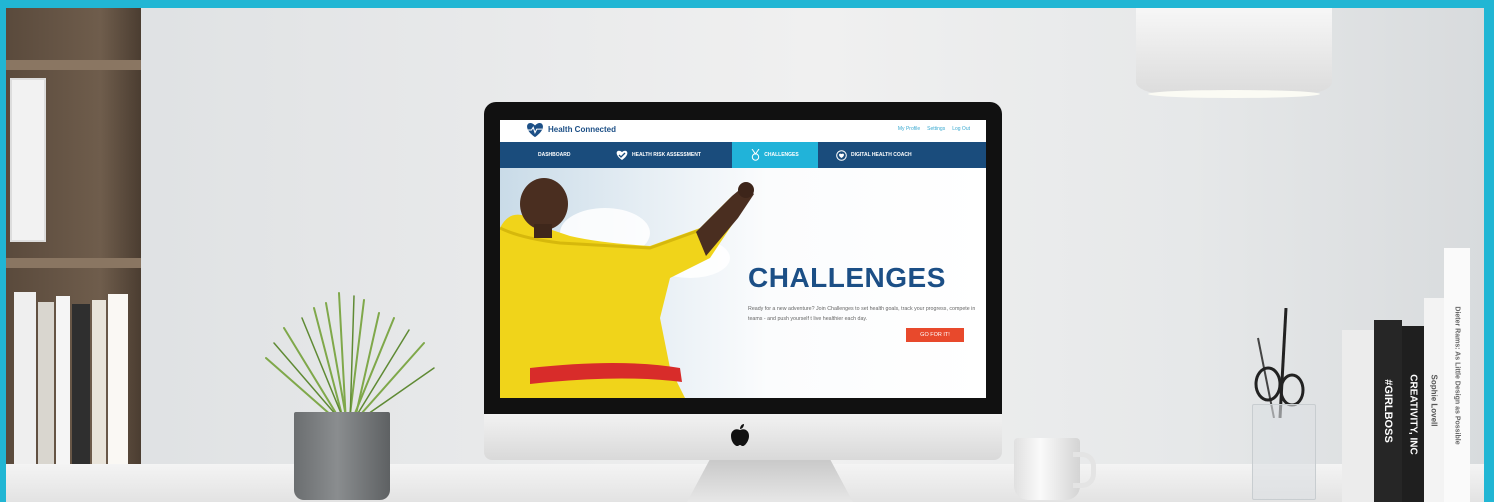 This screenshot has width=1494, height=502. Describe the element at coordinates (1055, 469) in the screenshot. I see `coffee-mug` at that location.